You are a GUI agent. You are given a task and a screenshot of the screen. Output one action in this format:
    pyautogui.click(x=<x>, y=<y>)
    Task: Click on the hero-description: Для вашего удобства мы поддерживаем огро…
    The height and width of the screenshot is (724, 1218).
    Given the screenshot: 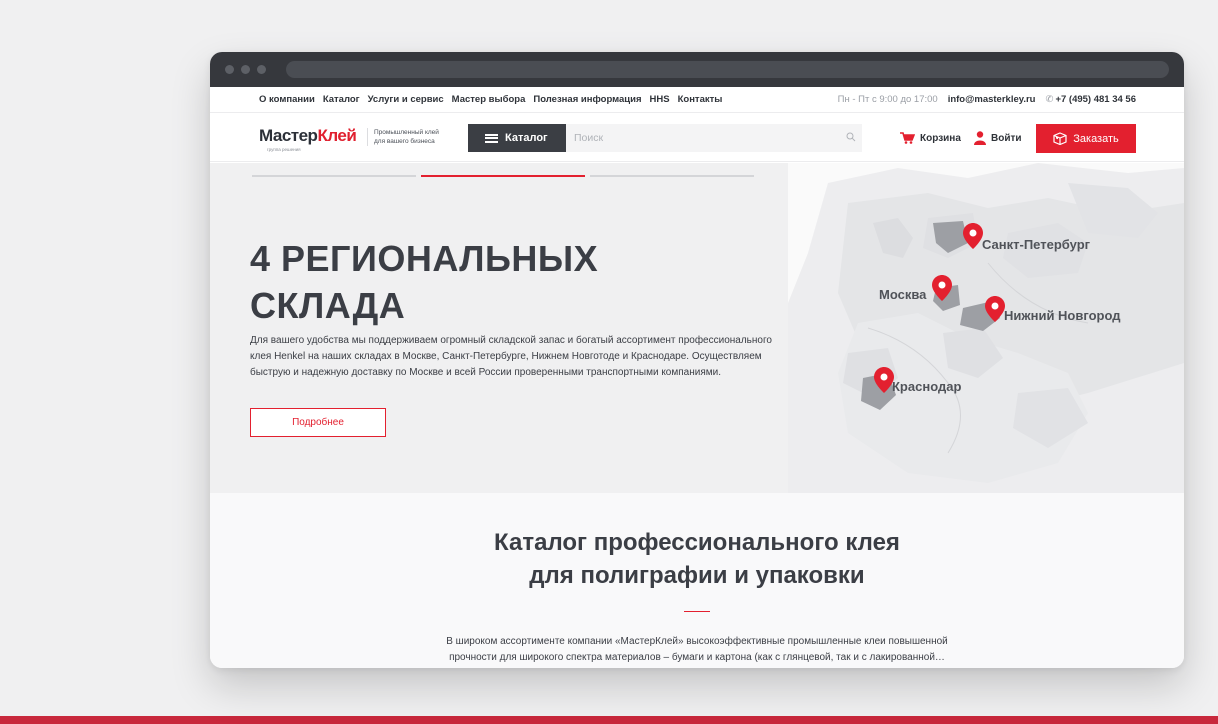 What is the action you would take?
    pyautogui.click(x=511, y=356)
    